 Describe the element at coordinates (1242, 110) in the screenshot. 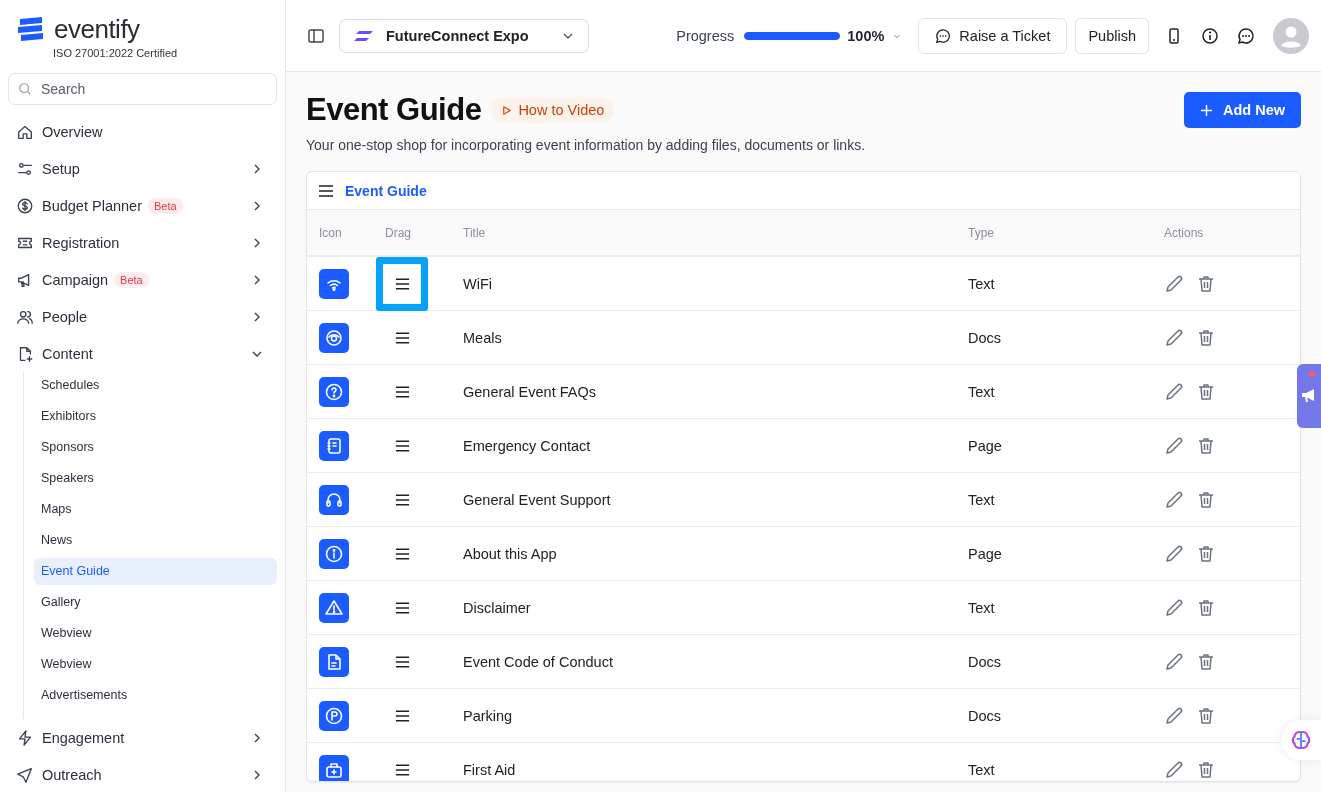

I see `add-new-button: Add New` at that location.